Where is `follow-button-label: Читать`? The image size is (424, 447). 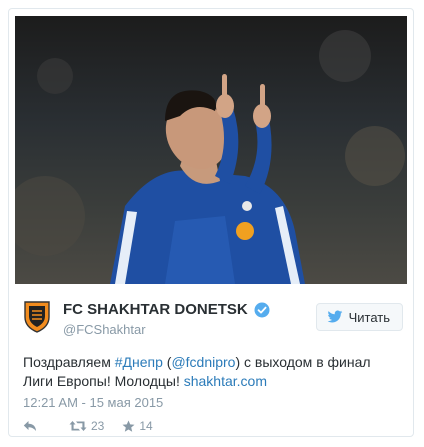
follow-button-label: Читать is located at coordinates (369, 317).